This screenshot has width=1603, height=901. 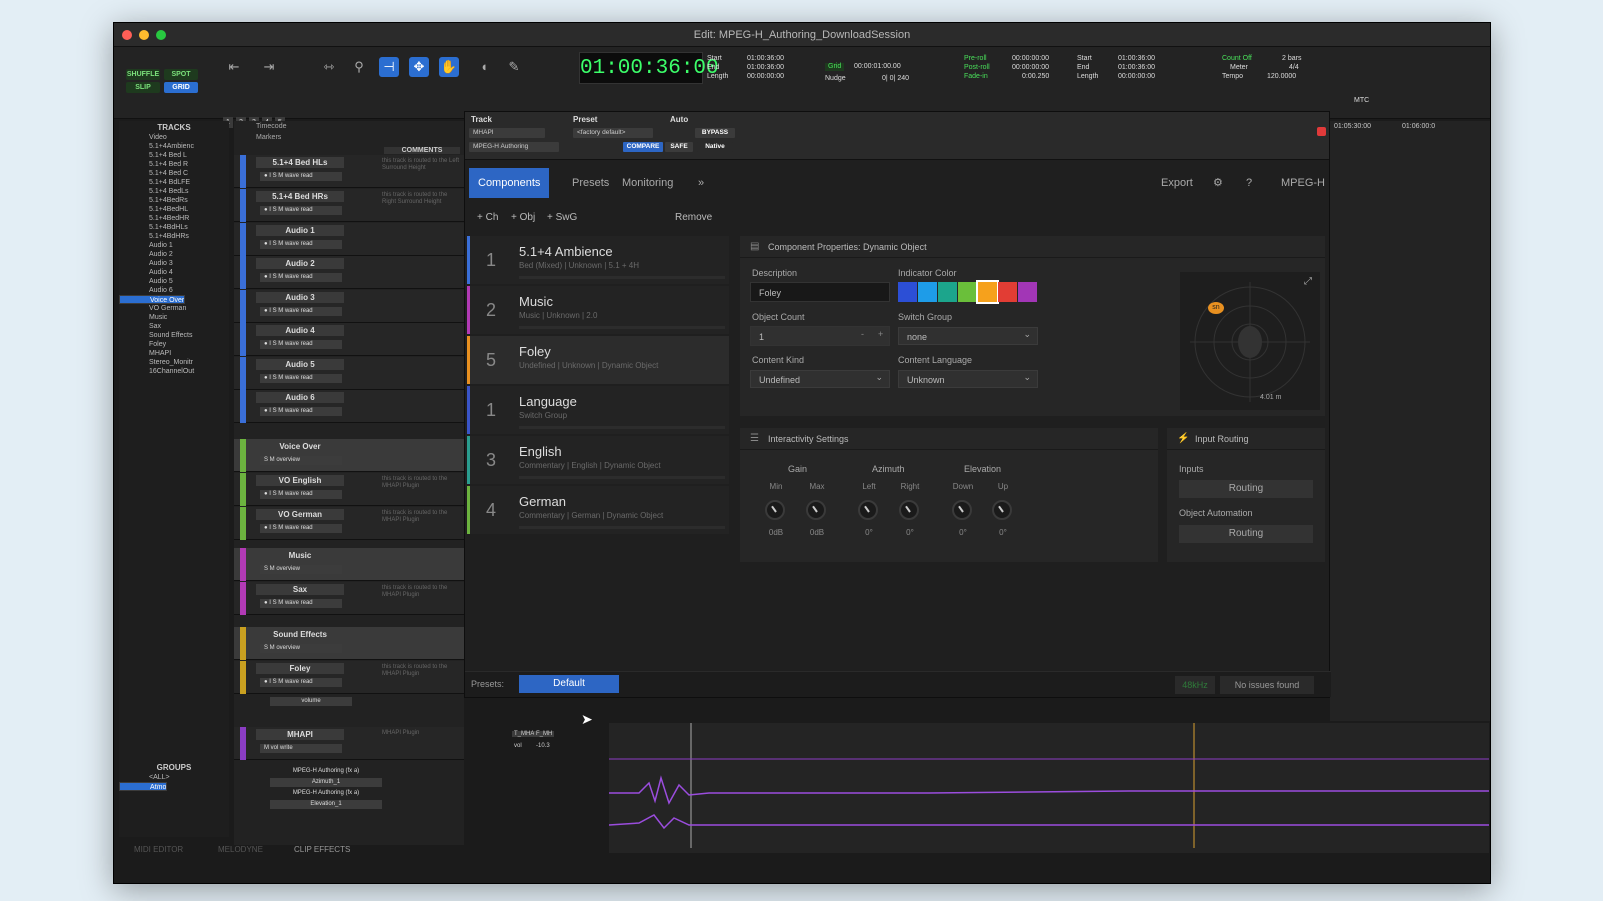 What do you see at coordinates (647, 183) in the screenshot?
I see `tab-monitoring: Monitoring` at bounding box center [647, 183].